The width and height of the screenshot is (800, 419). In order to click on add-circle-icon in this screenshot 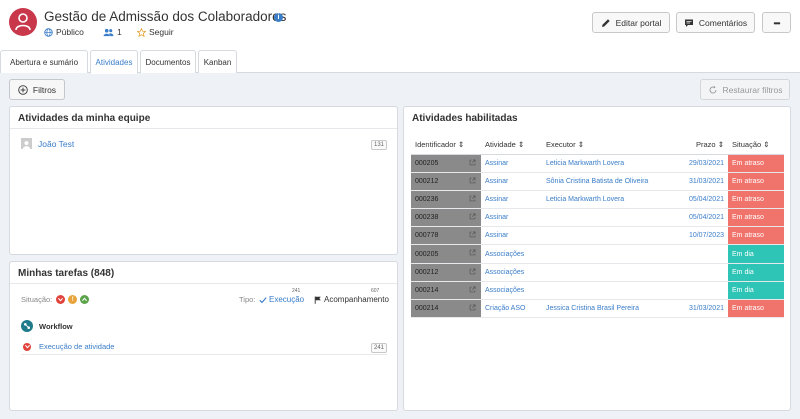, I will do `click(23, 89)`.